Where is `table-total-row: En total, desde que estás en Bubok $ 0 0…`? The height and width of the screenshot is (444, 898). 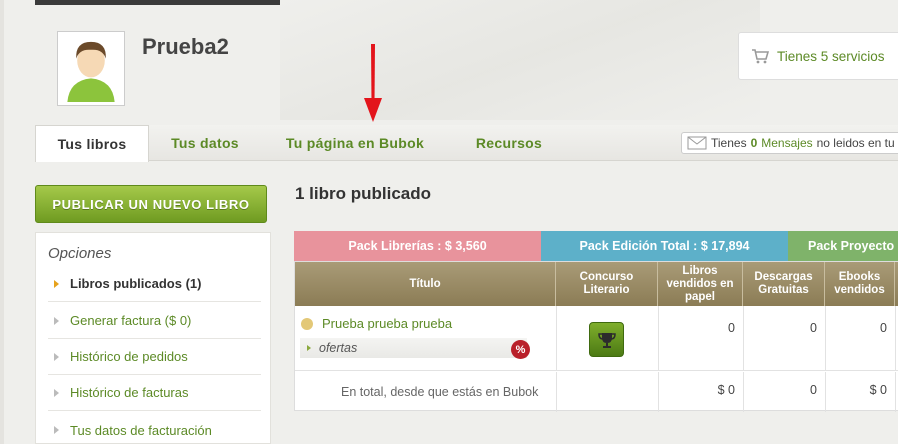 table-total-row: En total, desde que estás en Bubok $ 0 0… is located at coordinates (596, 392).